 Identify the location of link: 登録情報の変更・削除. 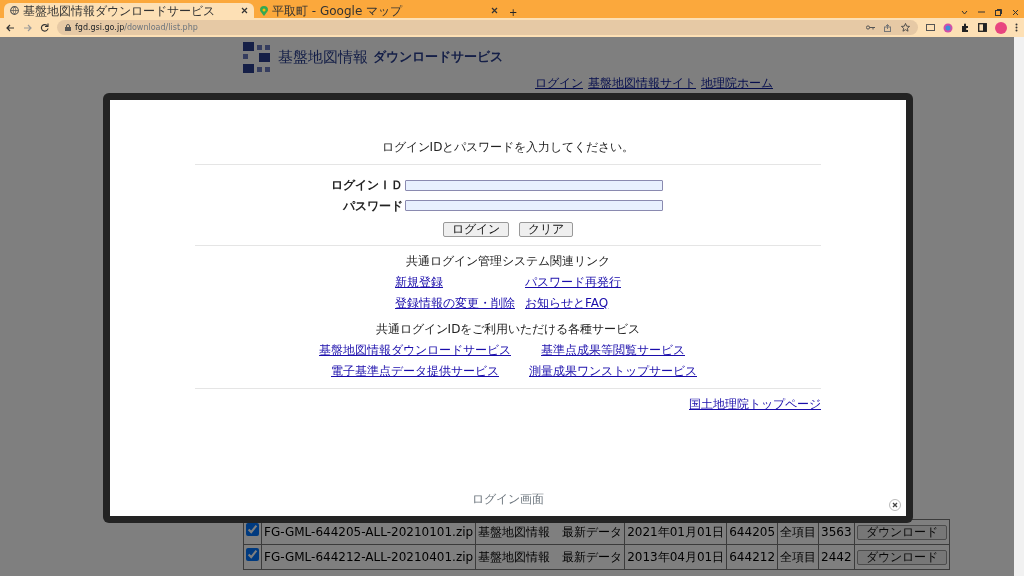
(455, 302).